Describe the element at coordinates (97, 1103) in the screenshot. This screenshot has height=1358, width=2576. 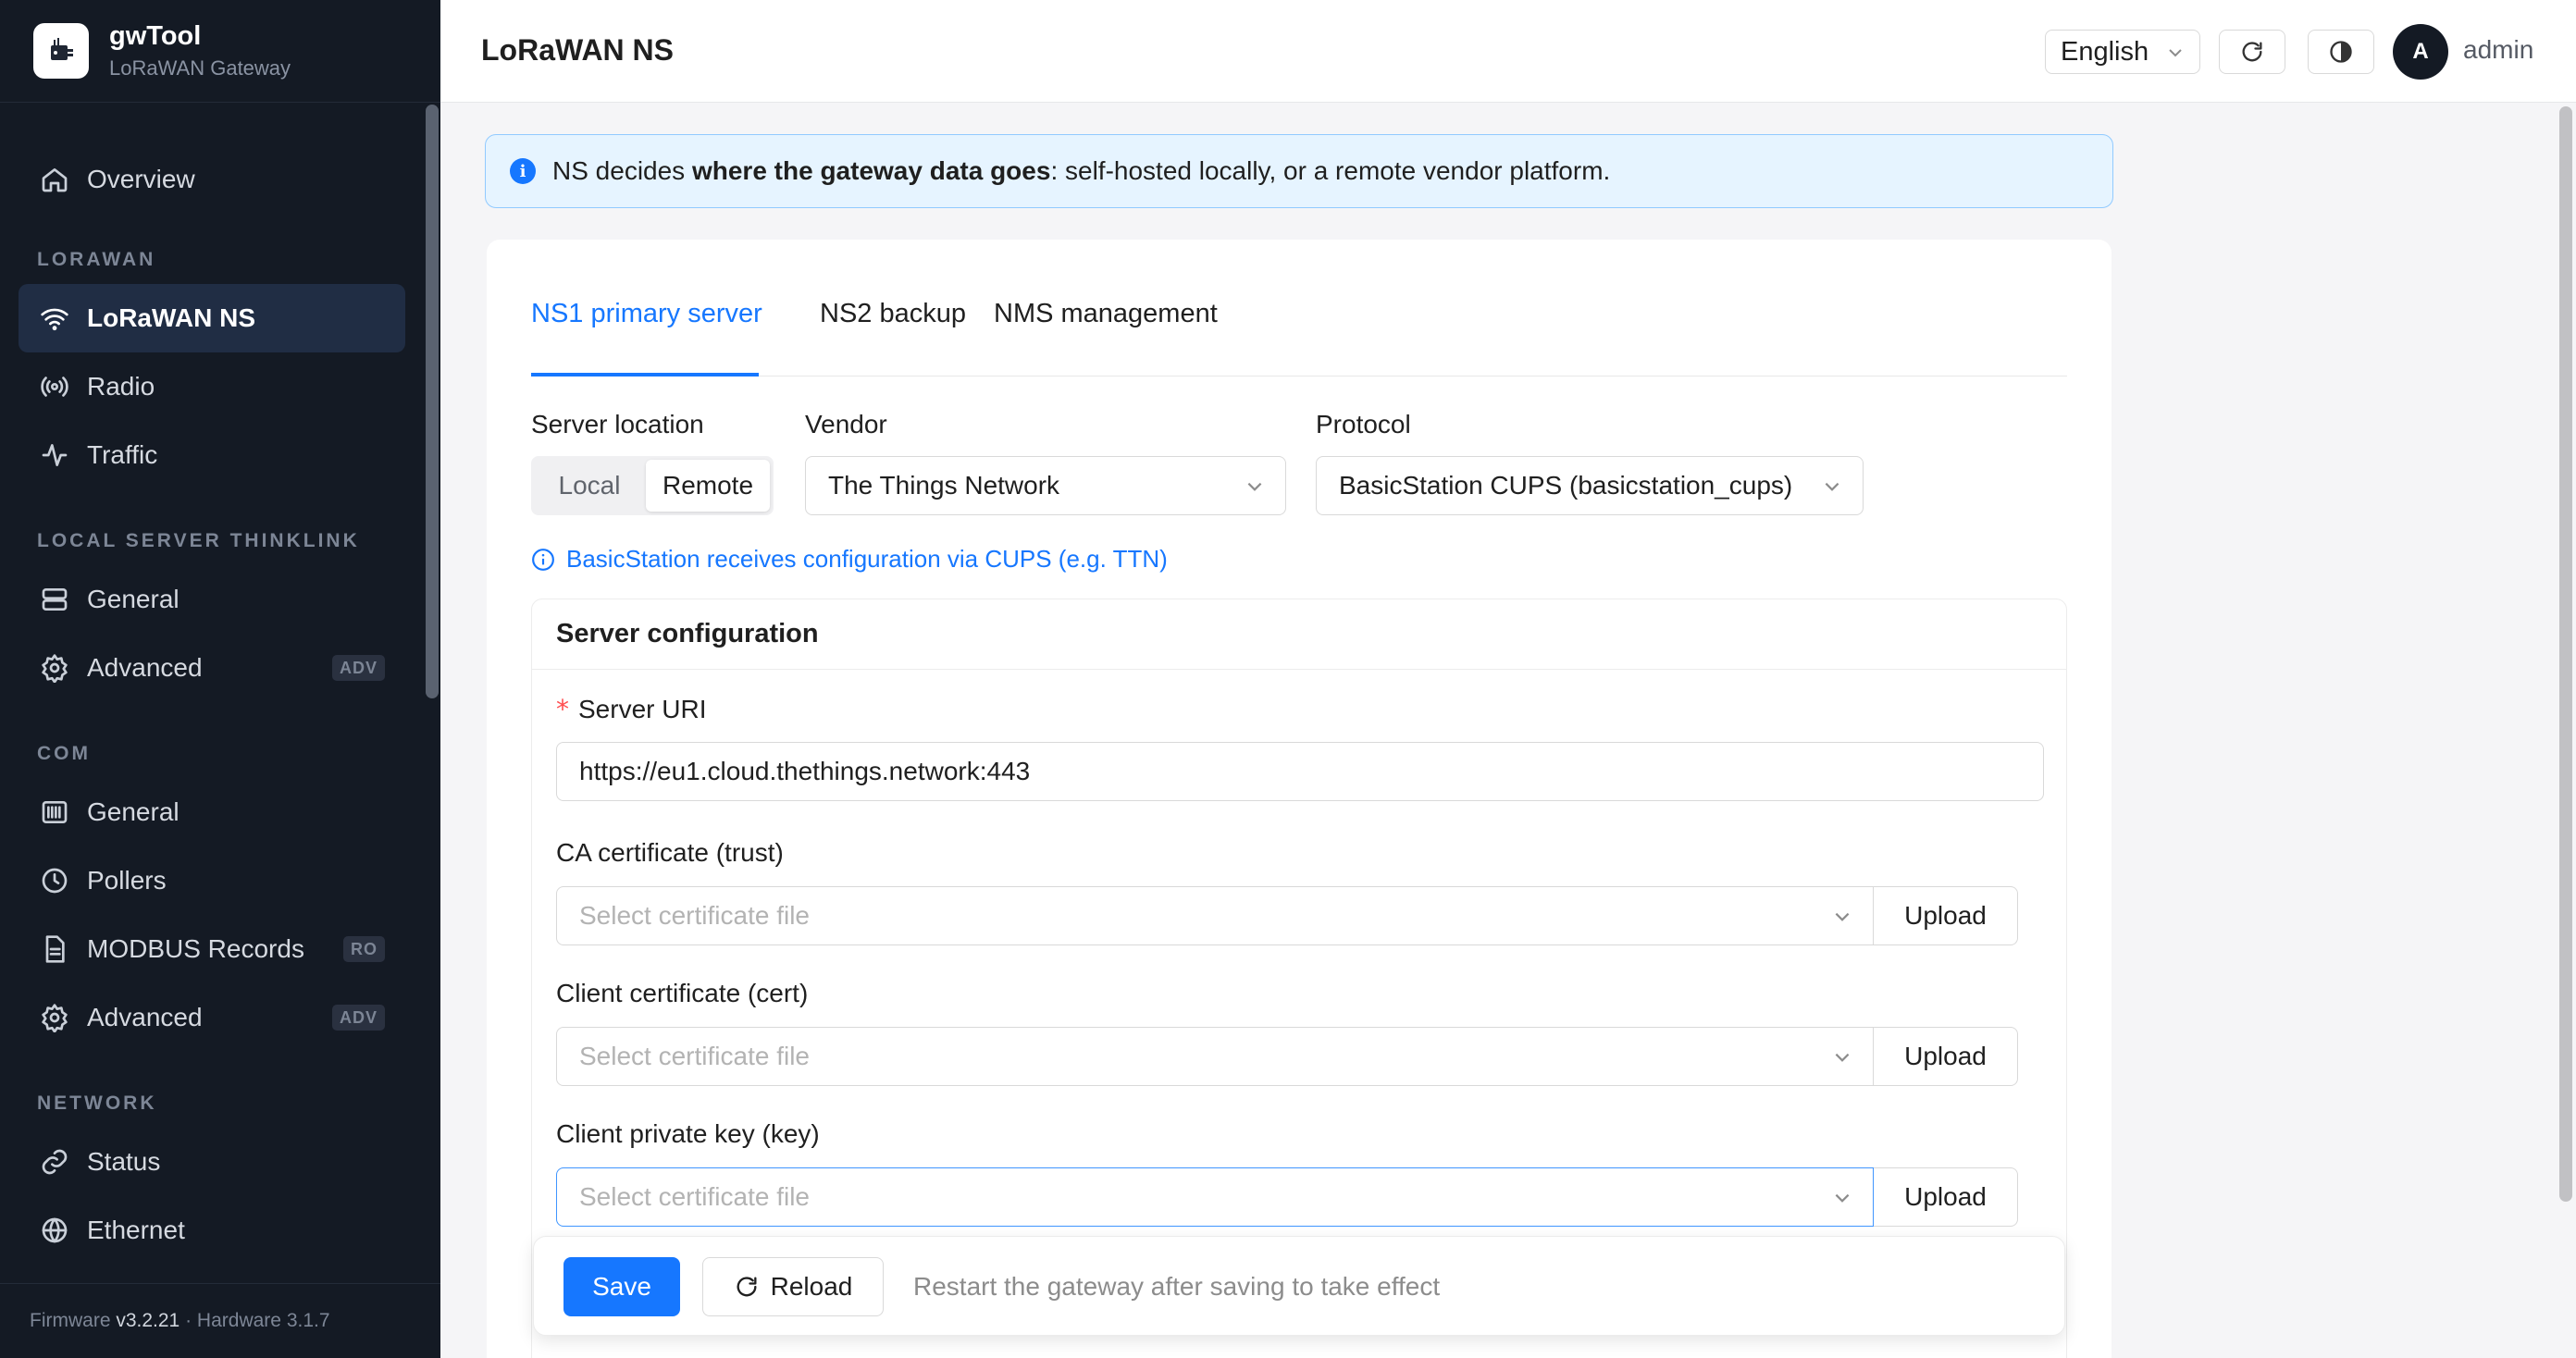
I see `section-network: NETWORK` at that location.